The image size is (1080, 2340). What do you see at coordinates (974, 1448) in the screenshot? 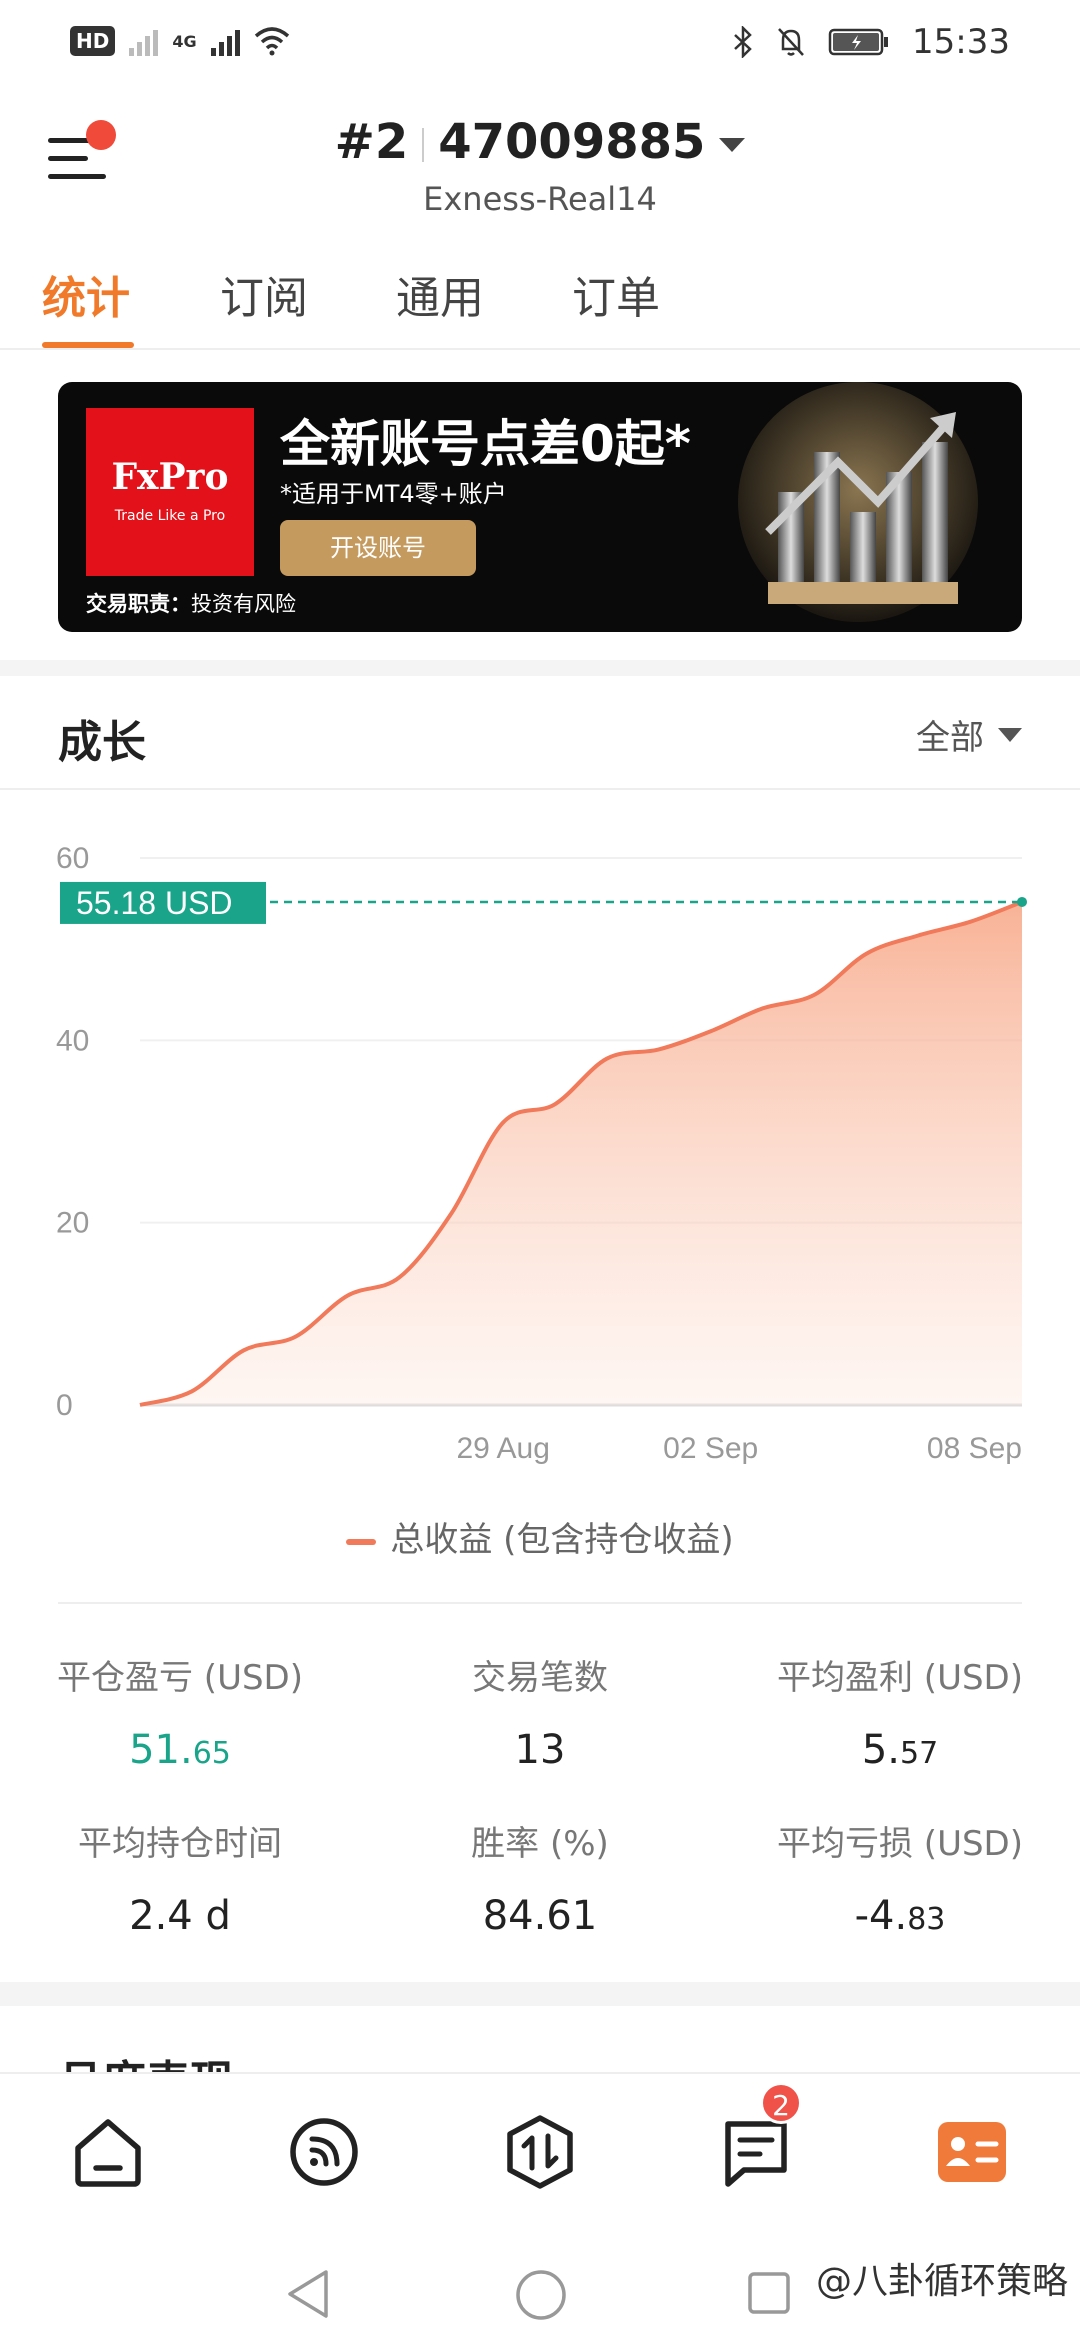
I see `x-tick-label: 08 Sep` at bounding box center [974, 1448].